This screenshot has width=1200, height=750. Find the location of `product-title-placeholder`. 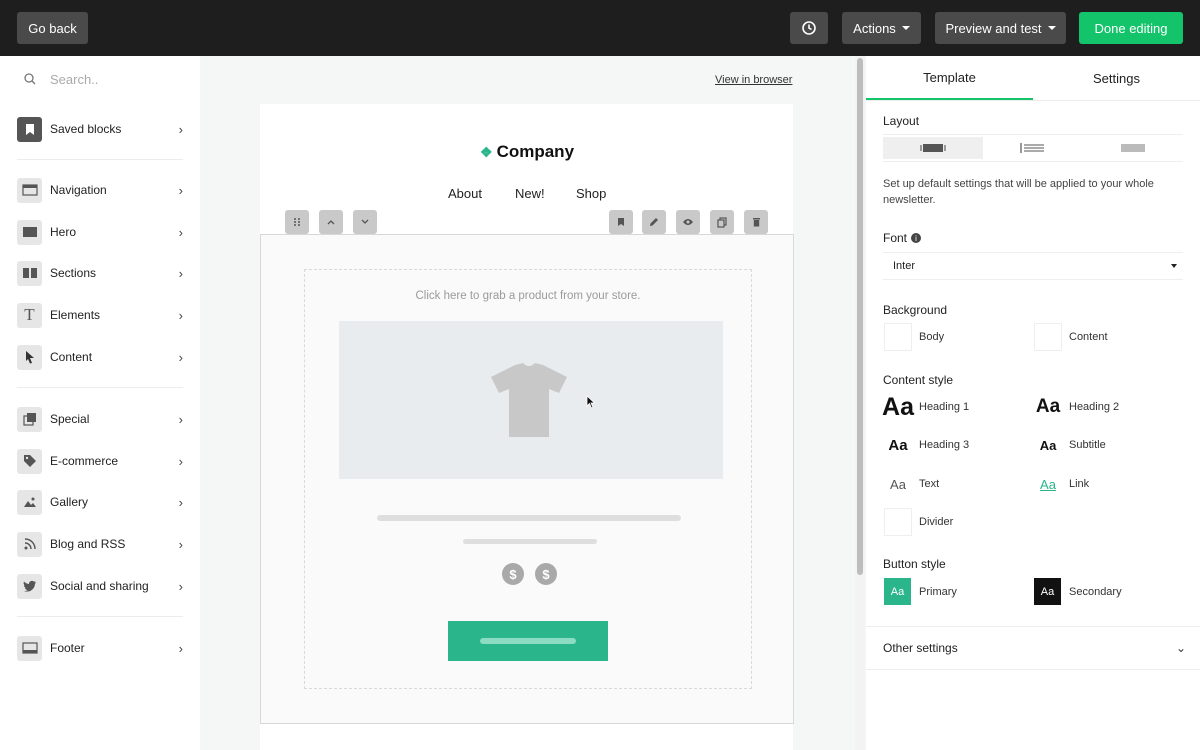

product-title-placeholder is located at coordinates (529, 518).